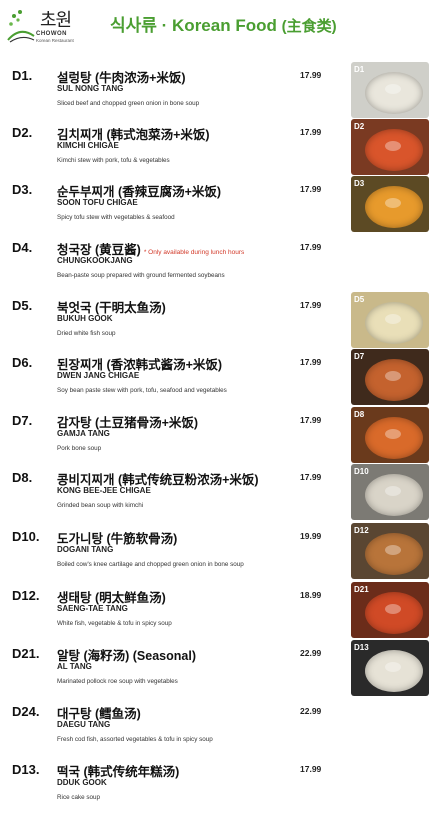 This screenshot has width=444, height=814. Describe the element at coordinates (361, 647) in the screenshot. I see `photo-label: D13` at that location.